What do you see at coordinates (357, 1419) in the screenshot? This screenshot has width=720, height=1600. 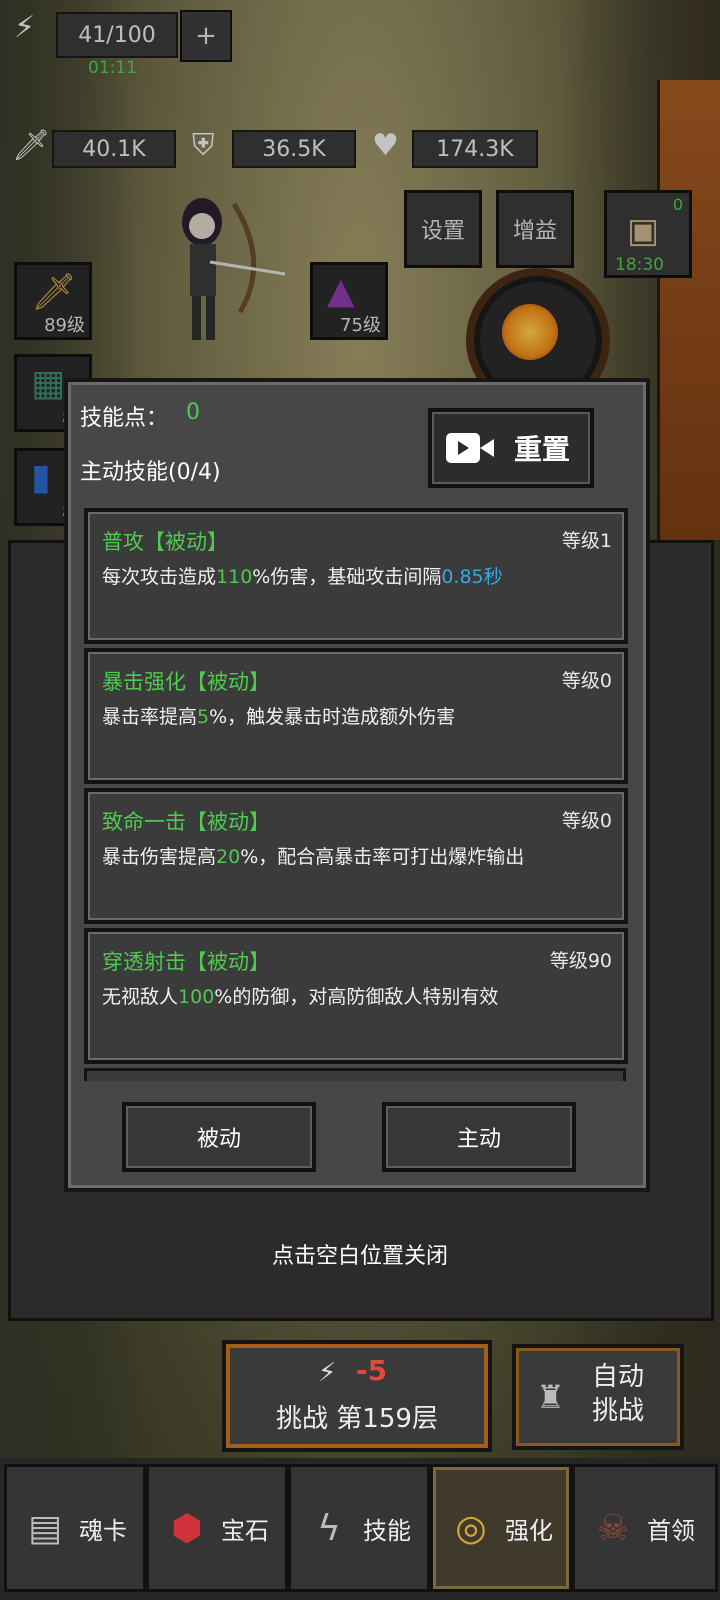 I see `challenge-label: 挑战 第159层` at bounding box center [357, 1419].